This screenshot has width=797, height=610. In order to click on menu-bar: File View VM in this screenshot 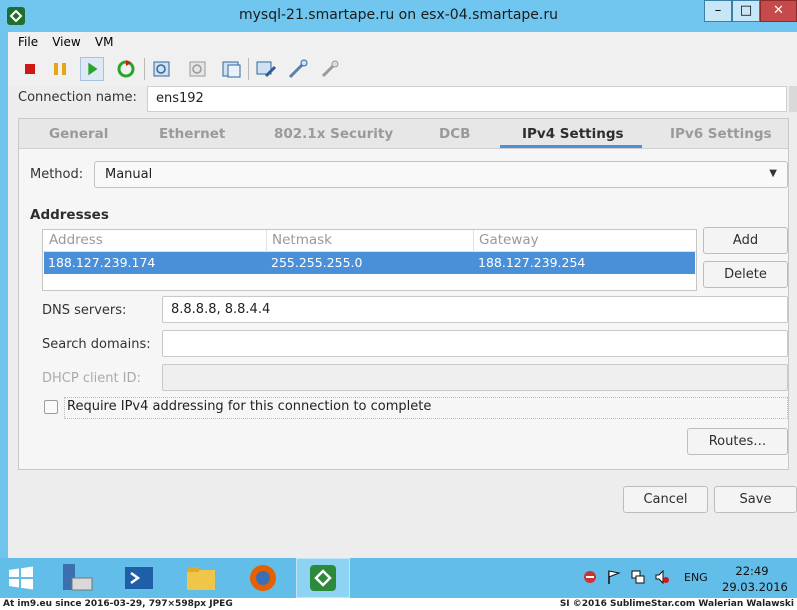, I will do `click(70, 44)`.